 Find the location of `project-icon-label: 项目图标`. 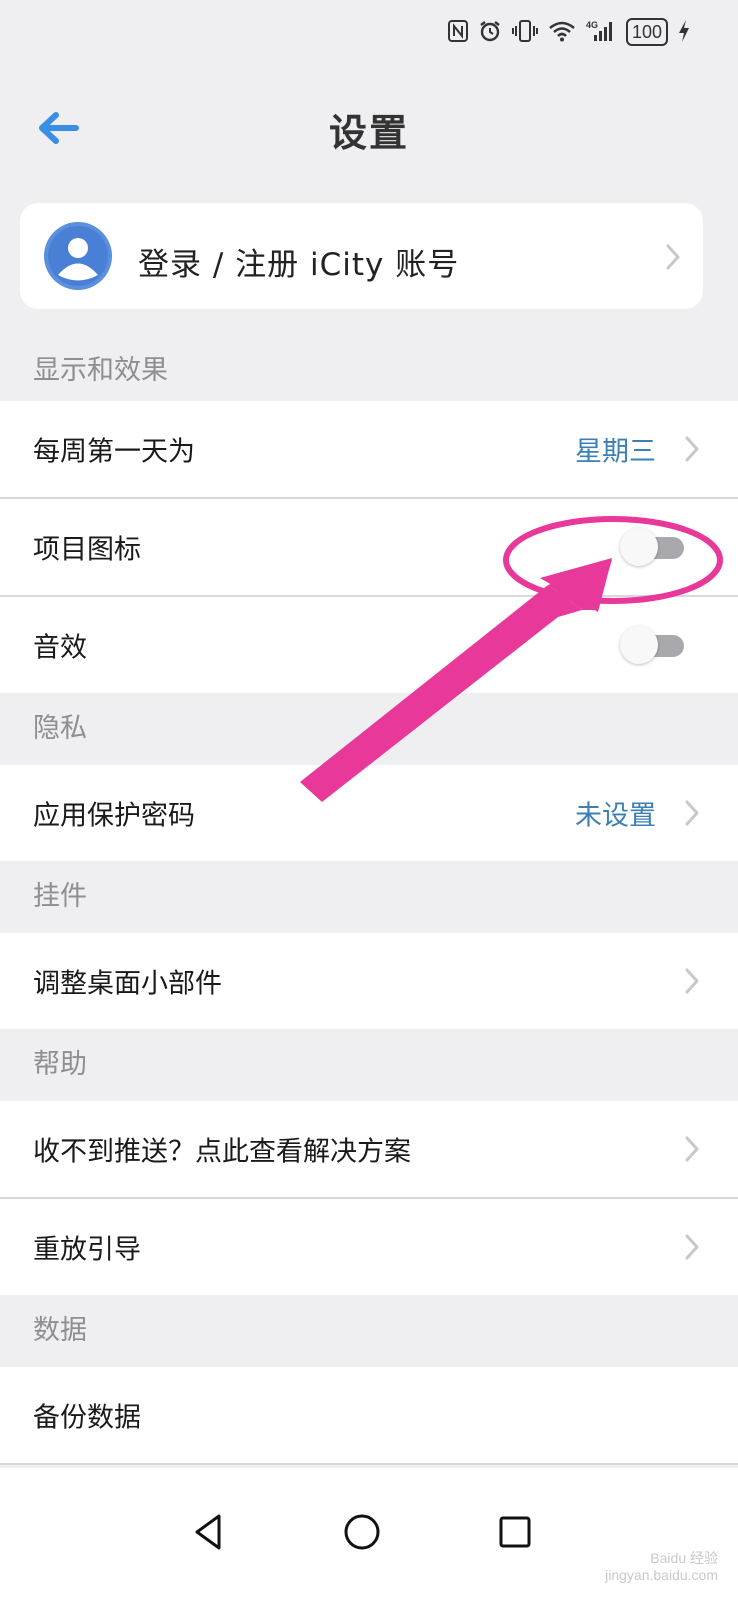

project-icon-label: 项目图标 is located at coordinates (87, 550).